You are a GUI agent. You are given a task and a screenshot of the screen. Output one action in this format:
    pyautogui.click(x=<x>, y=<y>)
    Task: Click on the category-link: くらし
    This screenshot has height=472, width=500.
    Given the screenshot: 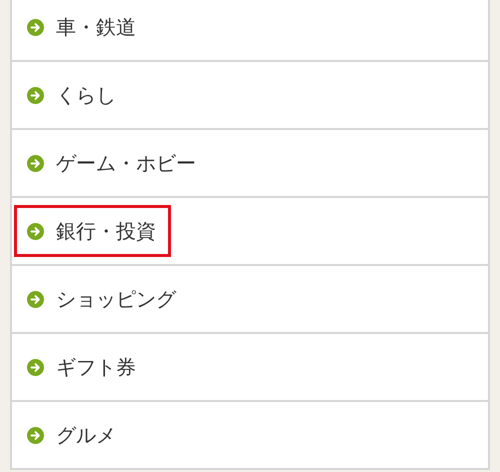 What is the action you would take?
    pyautogui.click(x=86, y=95)
    